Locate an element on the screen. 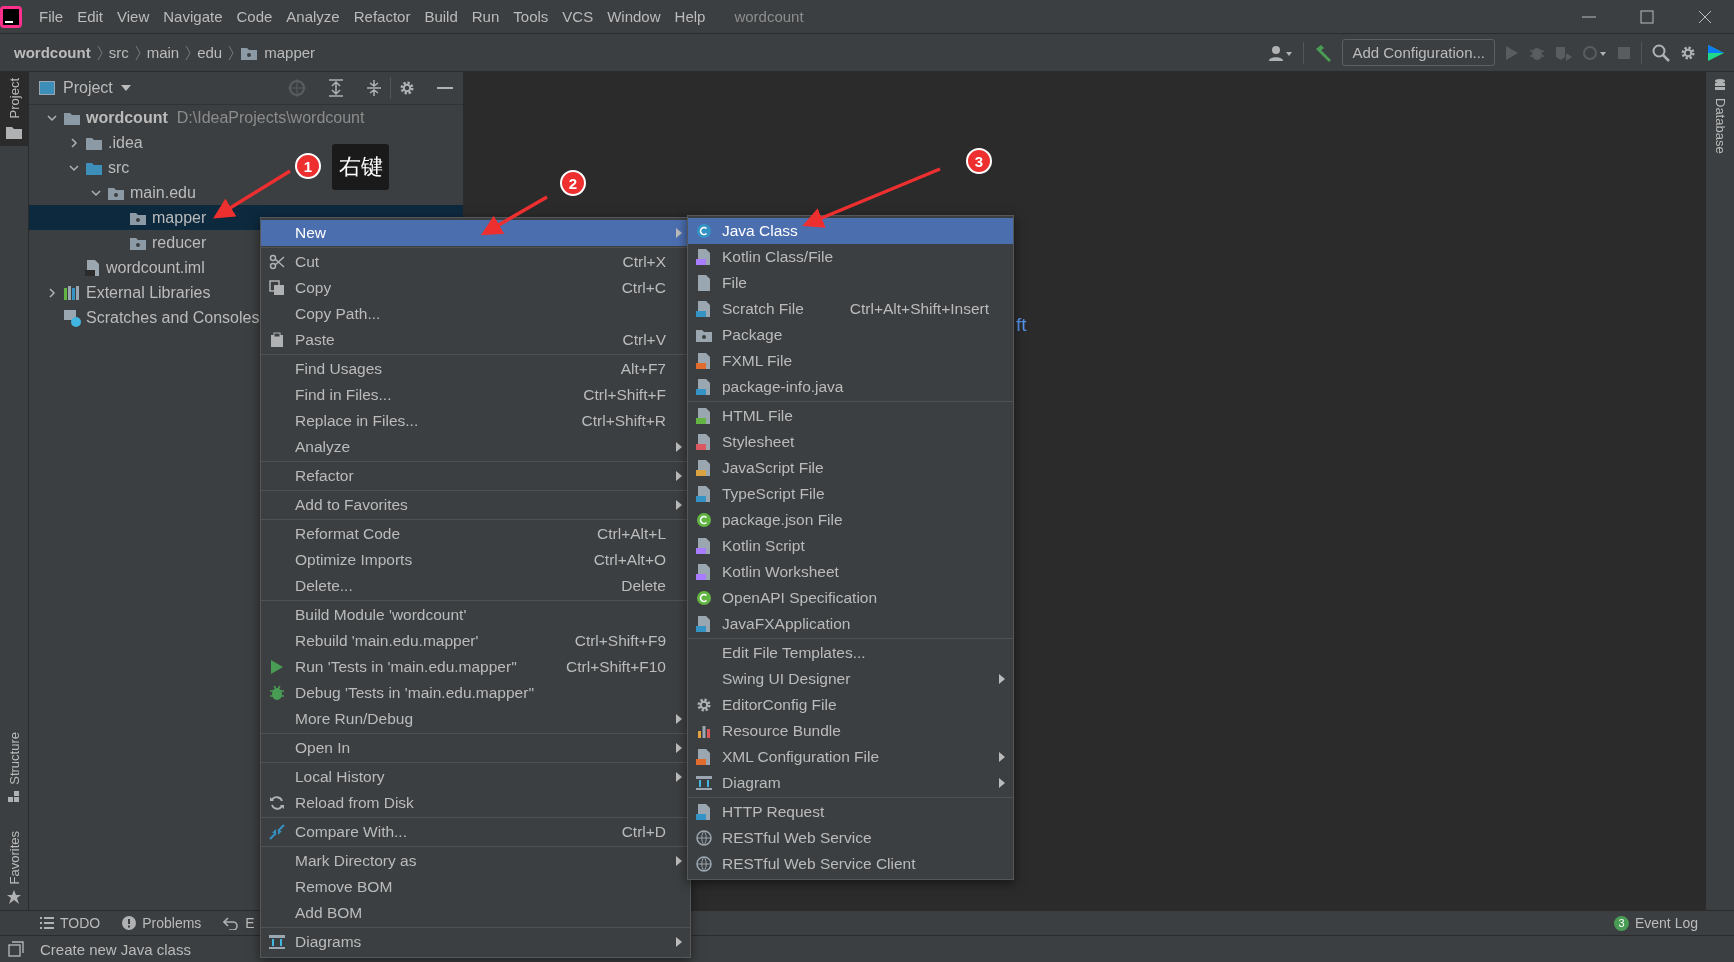  menu-item: Analyze is located at coordinates (475, 447).